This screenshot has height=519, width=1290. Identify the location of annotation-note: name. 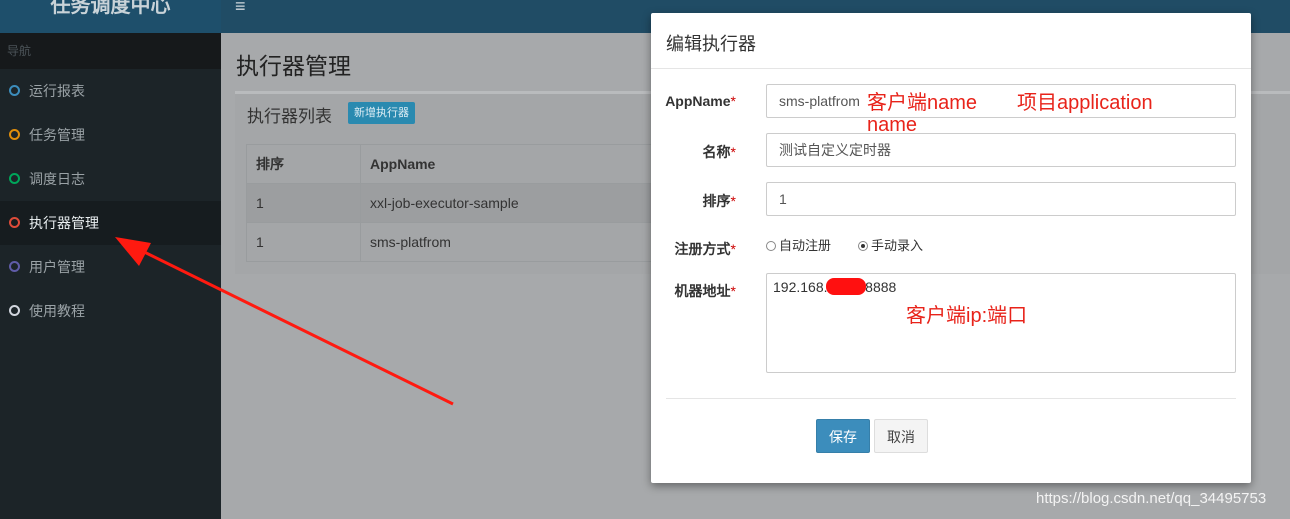
(892, 125).